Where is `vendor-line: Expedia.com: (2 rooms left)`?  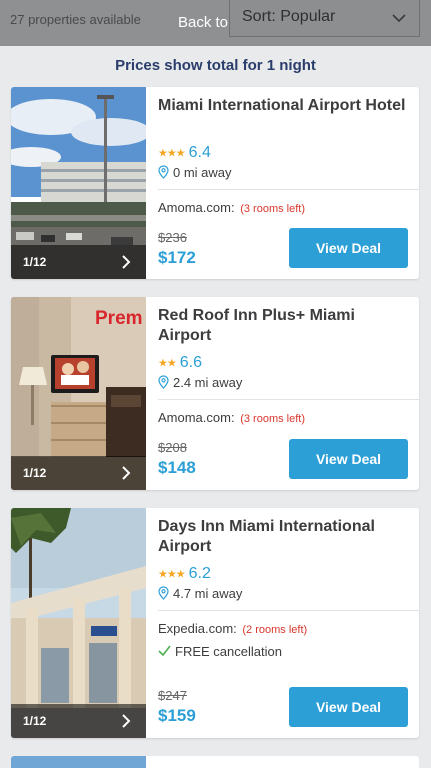
vendor-line: Expedia.com: (2 rooms left) is located at coordinates (232, 628).